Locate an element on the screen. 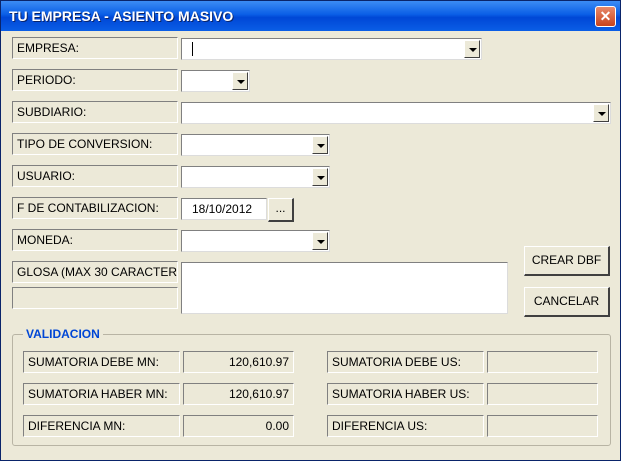 This screenshot has width=621, height=461. cancelar-label: CANCELAR is located at coordinates (566, 301).